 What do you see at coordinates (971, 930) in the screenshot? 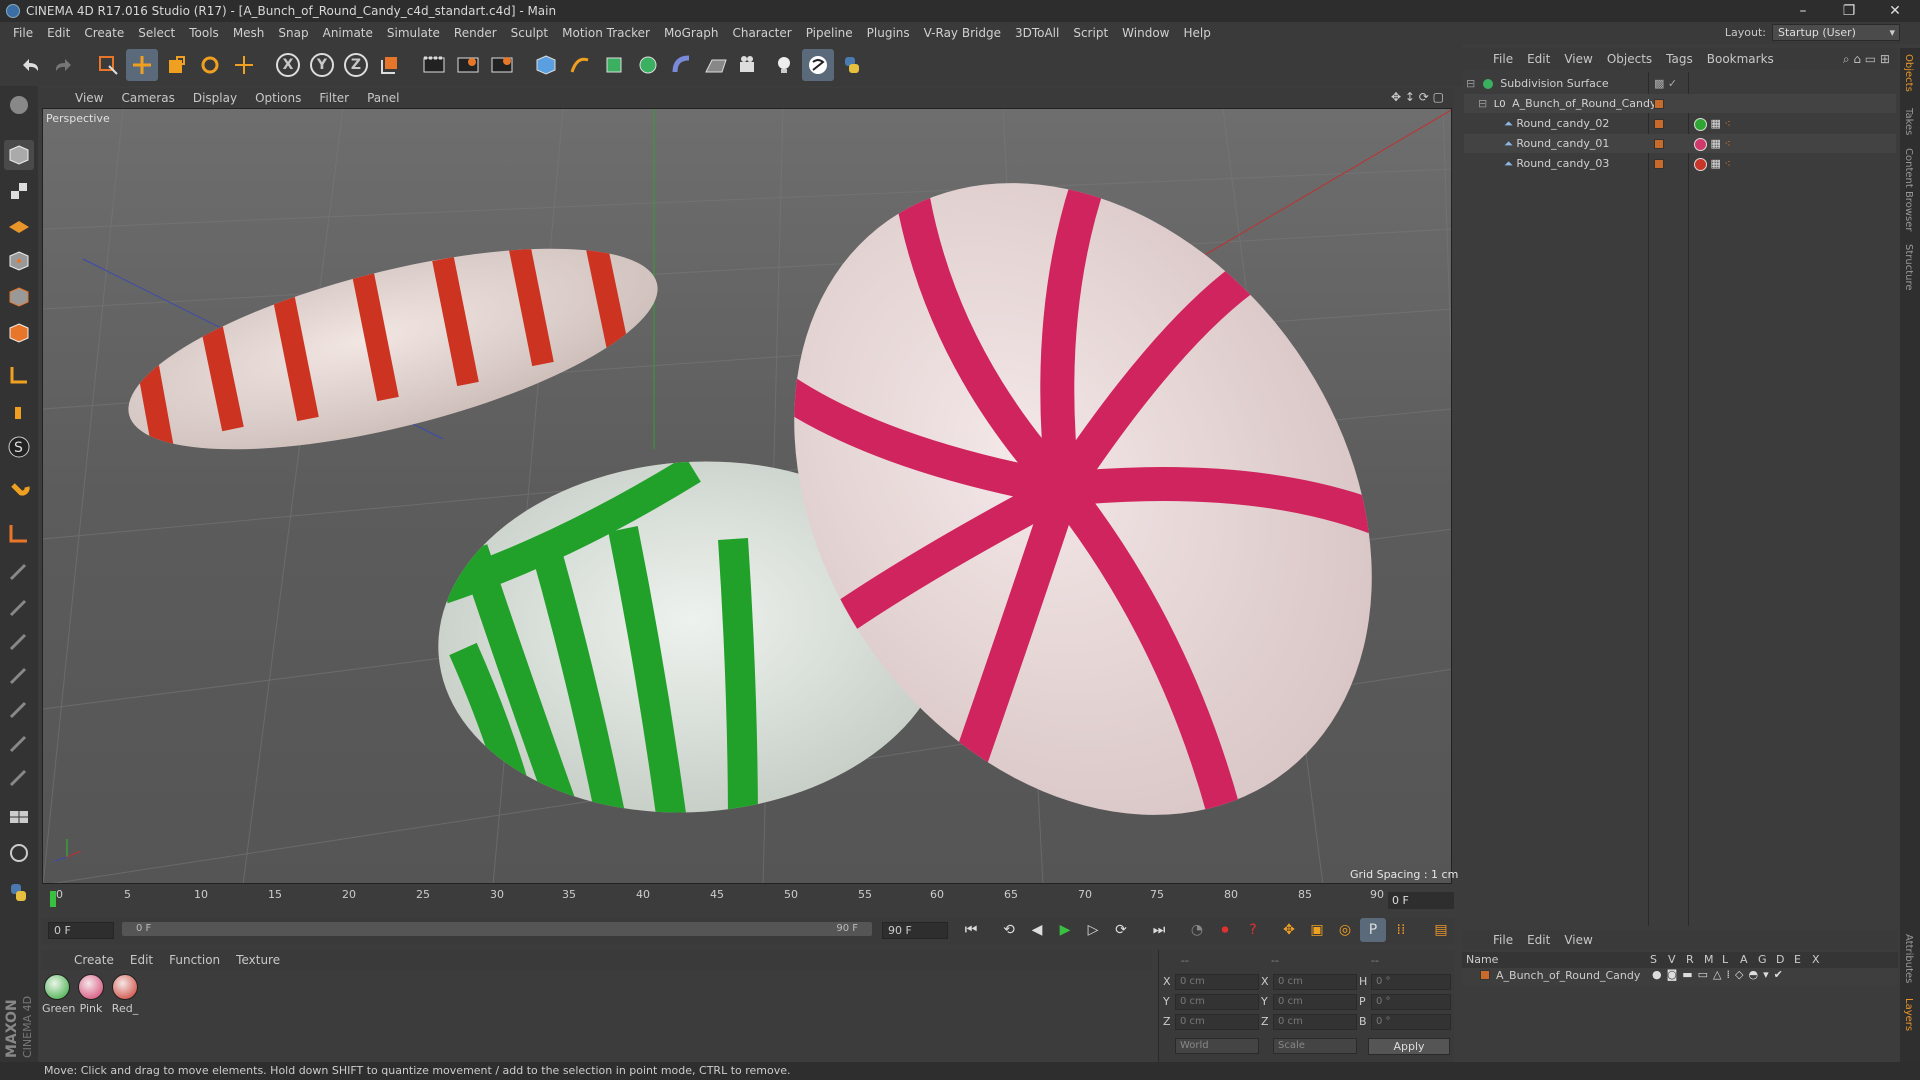
I see `go-to-start-icon: ⏮` at bounding box center [971, 930].